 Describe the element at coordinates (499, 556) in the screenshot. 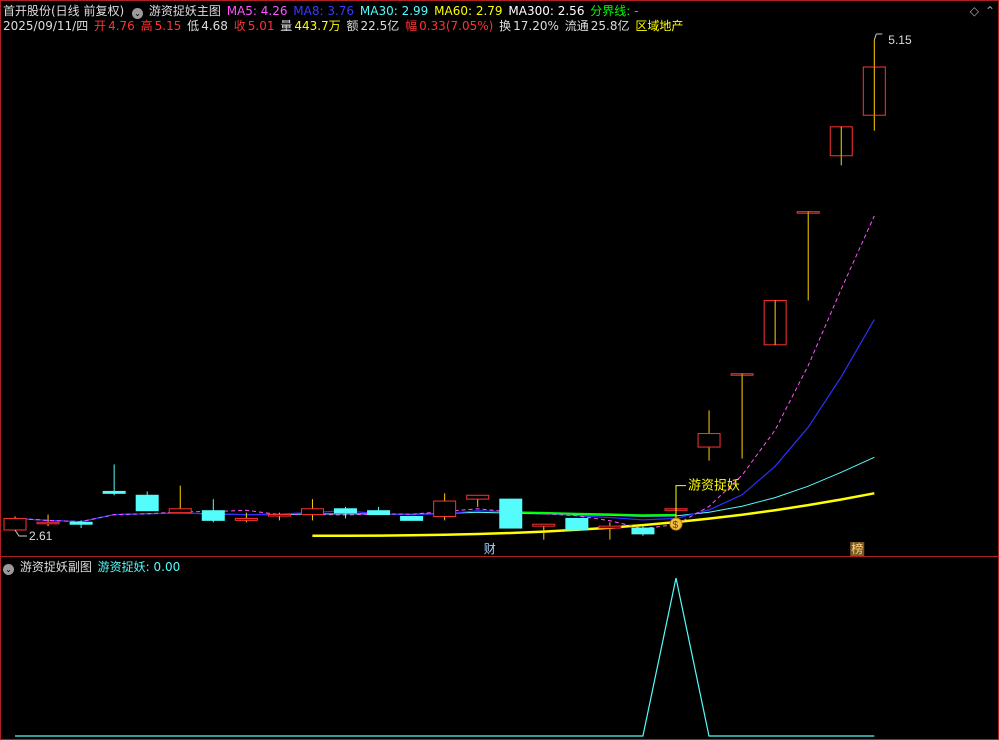

I see `pane-divider` at that location.